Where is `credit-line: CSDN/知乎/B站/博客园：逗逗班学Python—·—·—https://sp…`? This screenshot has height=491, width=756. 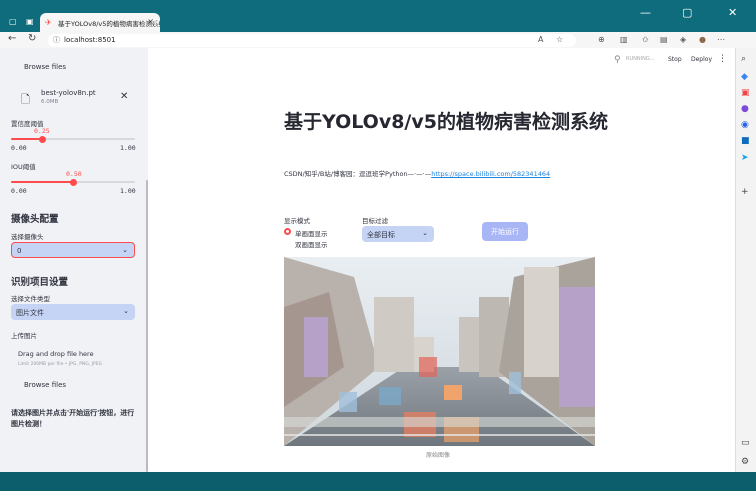 credit-line: CSDN/知乎/B站/博客园：逗逗班学Python—·—·—https://sp… is located at coordinates (417, 173).